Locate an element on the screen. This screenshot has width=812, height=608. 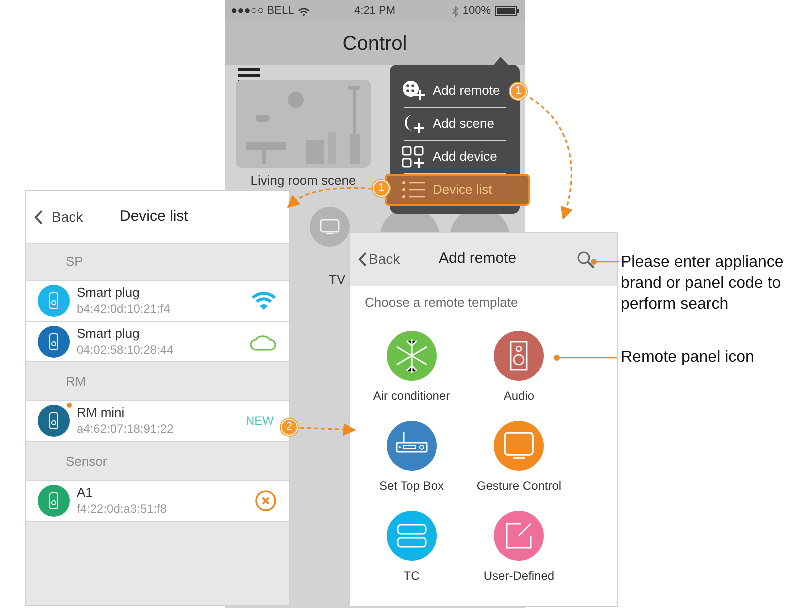
mac-address: 04:02:58:10:28:44 is located at coordinates (126, 350).